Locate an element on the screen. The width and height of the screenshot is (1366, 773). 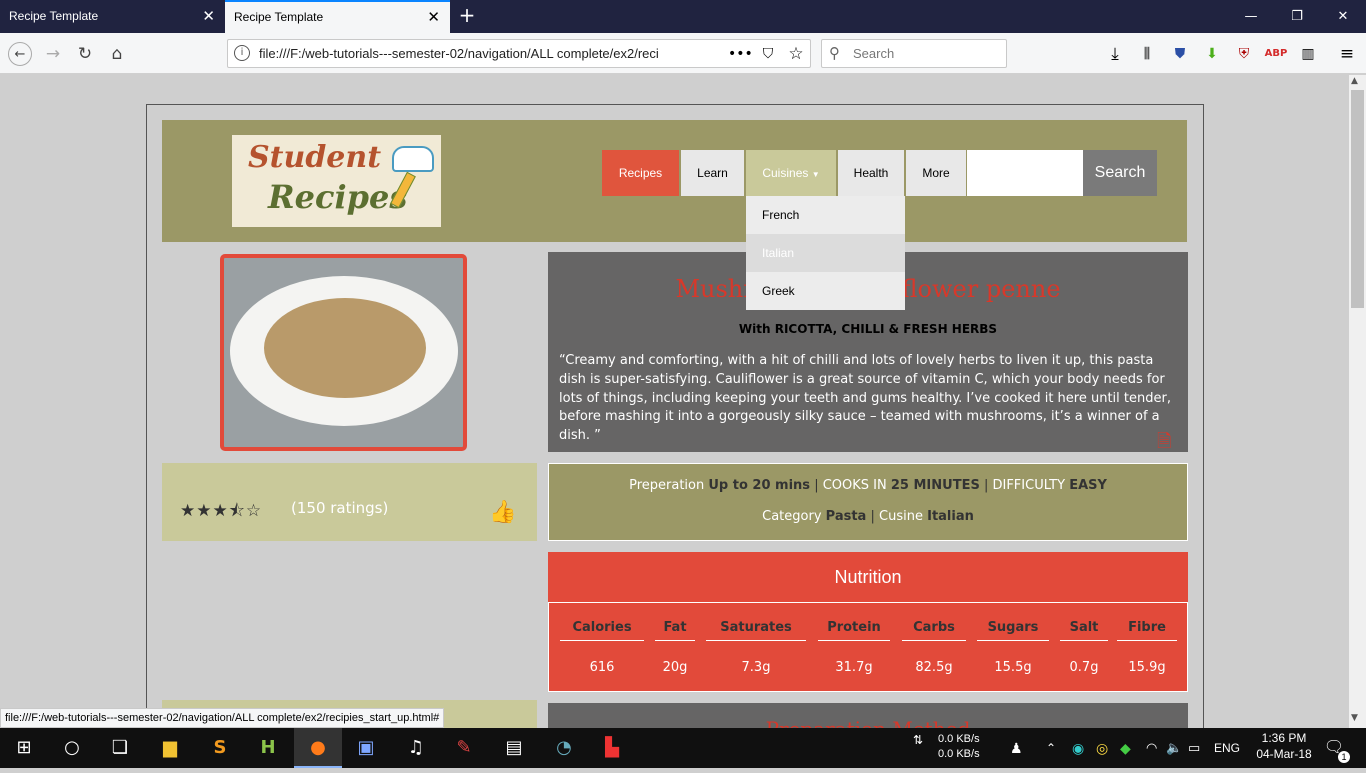
nutrition-value-sugars: 15.5g is located at coordinates (1013, 667).